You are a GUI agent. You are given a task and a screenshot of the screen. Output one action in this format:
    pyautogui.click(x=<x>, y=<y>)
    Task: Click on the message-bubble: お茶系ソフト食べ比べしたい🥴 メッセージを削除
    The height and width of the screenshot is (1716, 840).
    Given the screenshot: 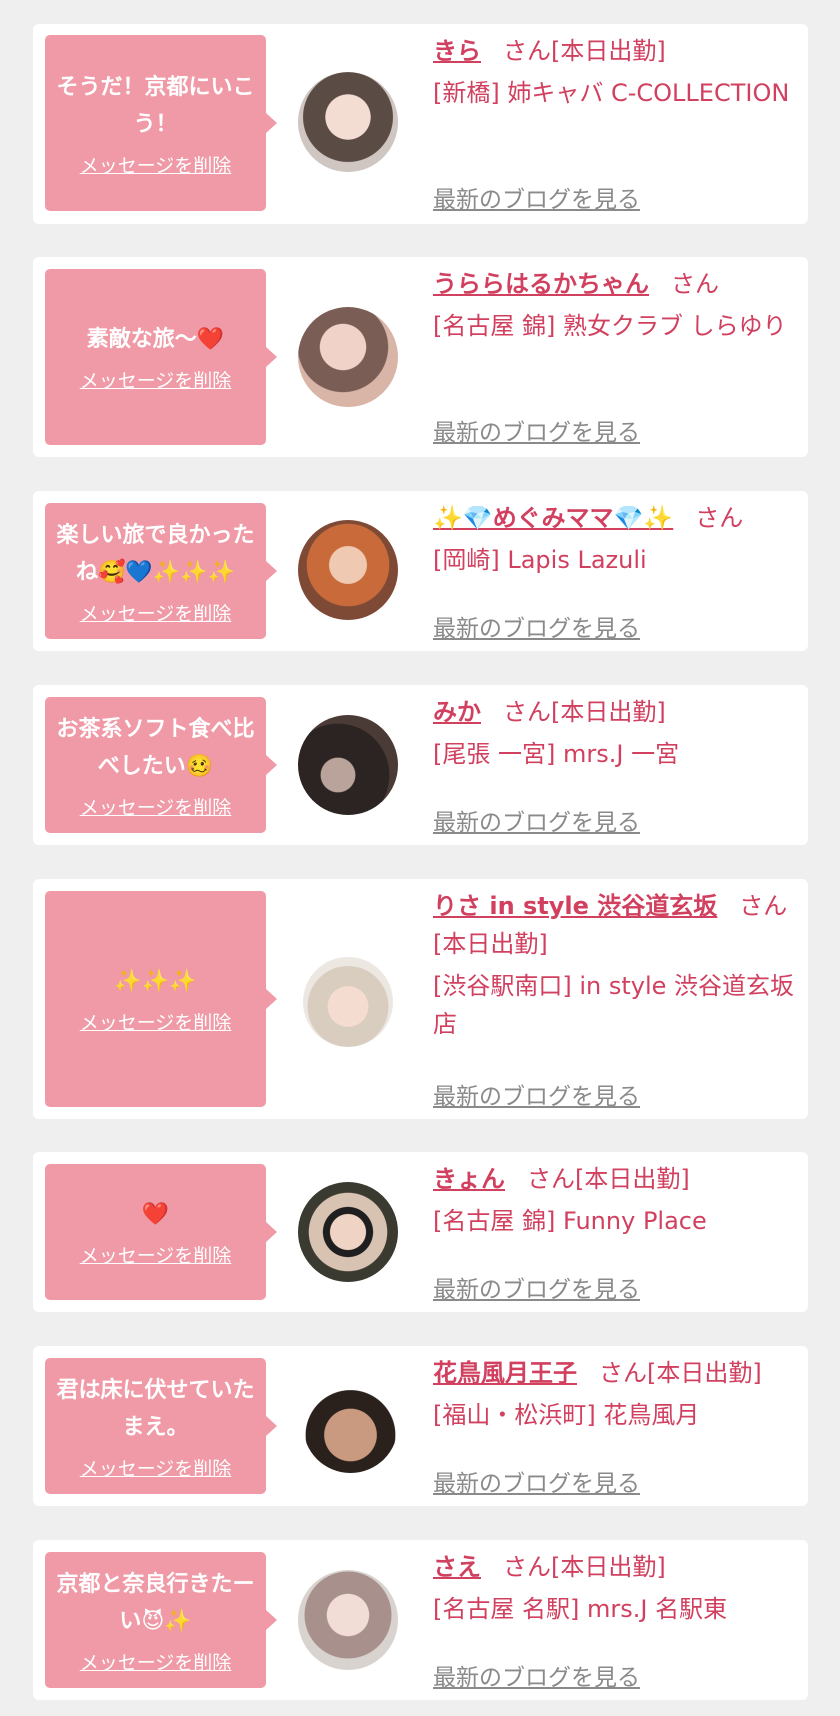 What is the action you would take?
    pyautogui.click(x=155, y=765)
    